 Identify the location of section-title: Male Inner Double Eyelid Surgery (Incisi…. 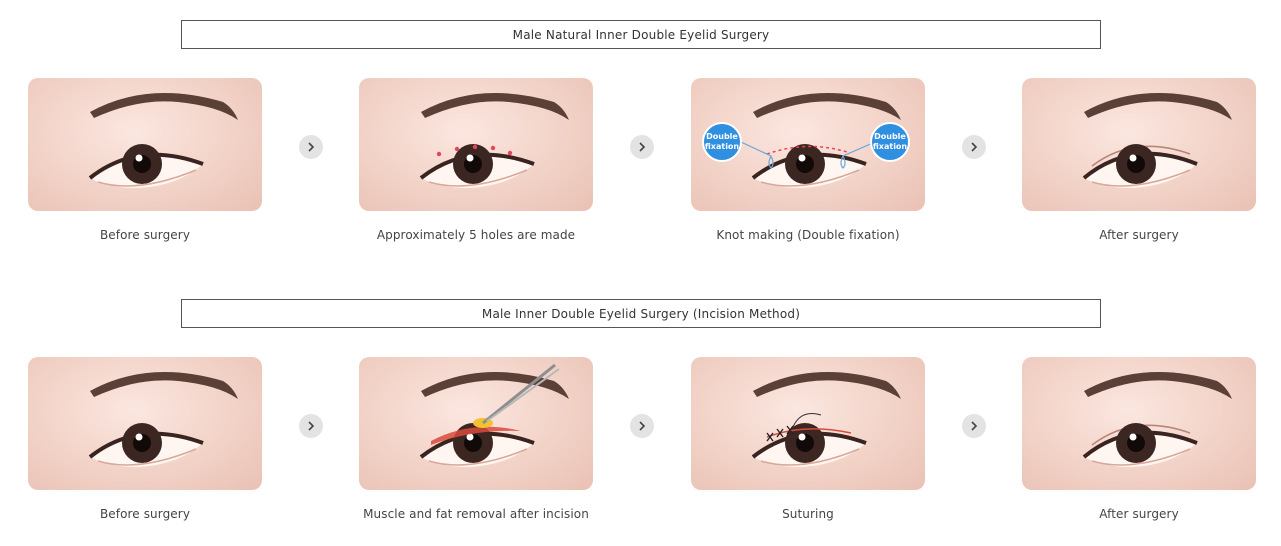
(641, 313).